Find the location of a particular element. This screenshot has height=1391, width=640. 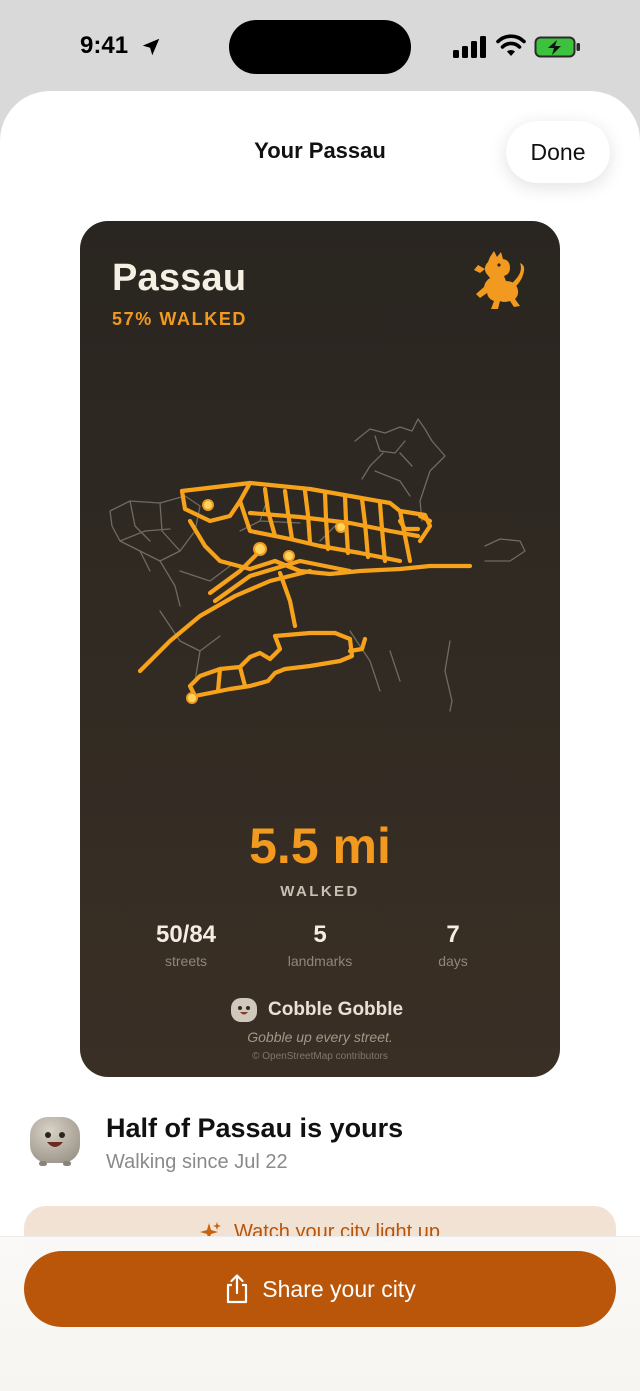

distance-walked-label: WALKED is located at coordinates (320, 891).